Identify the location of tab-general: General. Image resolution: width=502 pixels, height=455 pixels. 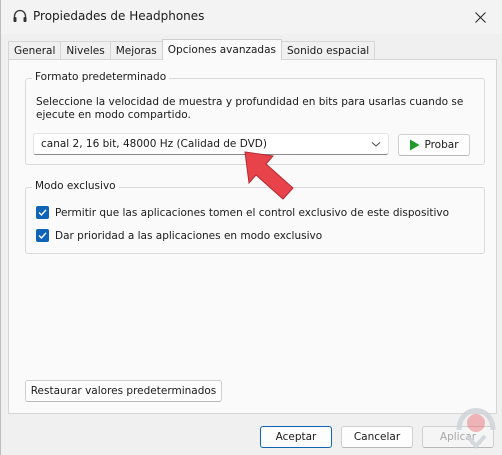
(35, 50).